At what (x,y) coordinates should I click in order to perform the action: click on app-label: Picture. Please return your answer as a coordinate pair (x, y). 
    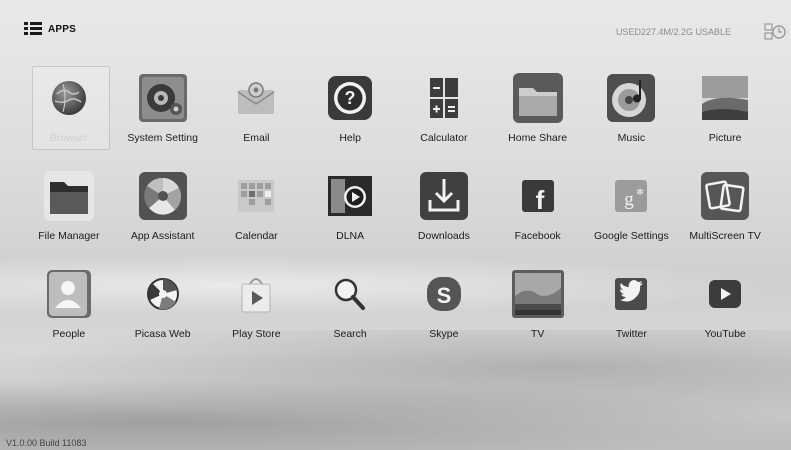
    Looking at the image, I should click on (725, 138).